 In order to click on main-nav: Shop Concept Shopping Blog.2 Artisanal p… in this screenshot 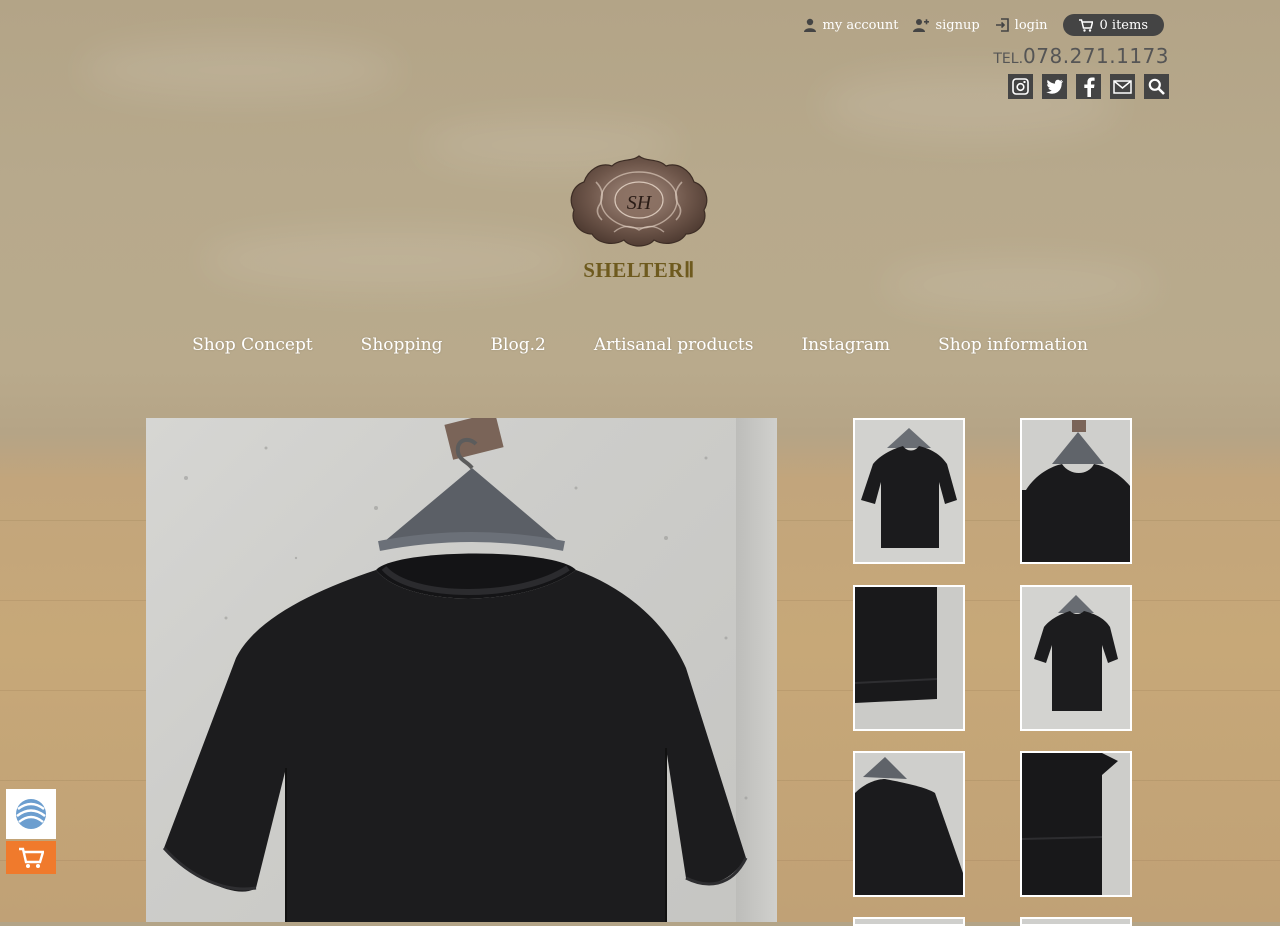, I will do `click(640, 345)`.